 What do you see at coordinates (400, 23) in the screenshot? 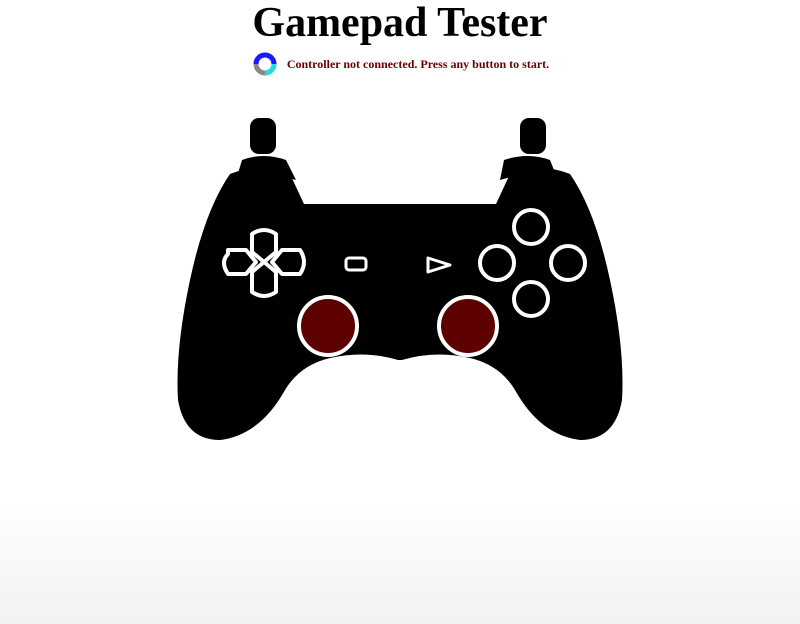
I see `page-title: Gamepad Tester` at bounding box center [400, 23].